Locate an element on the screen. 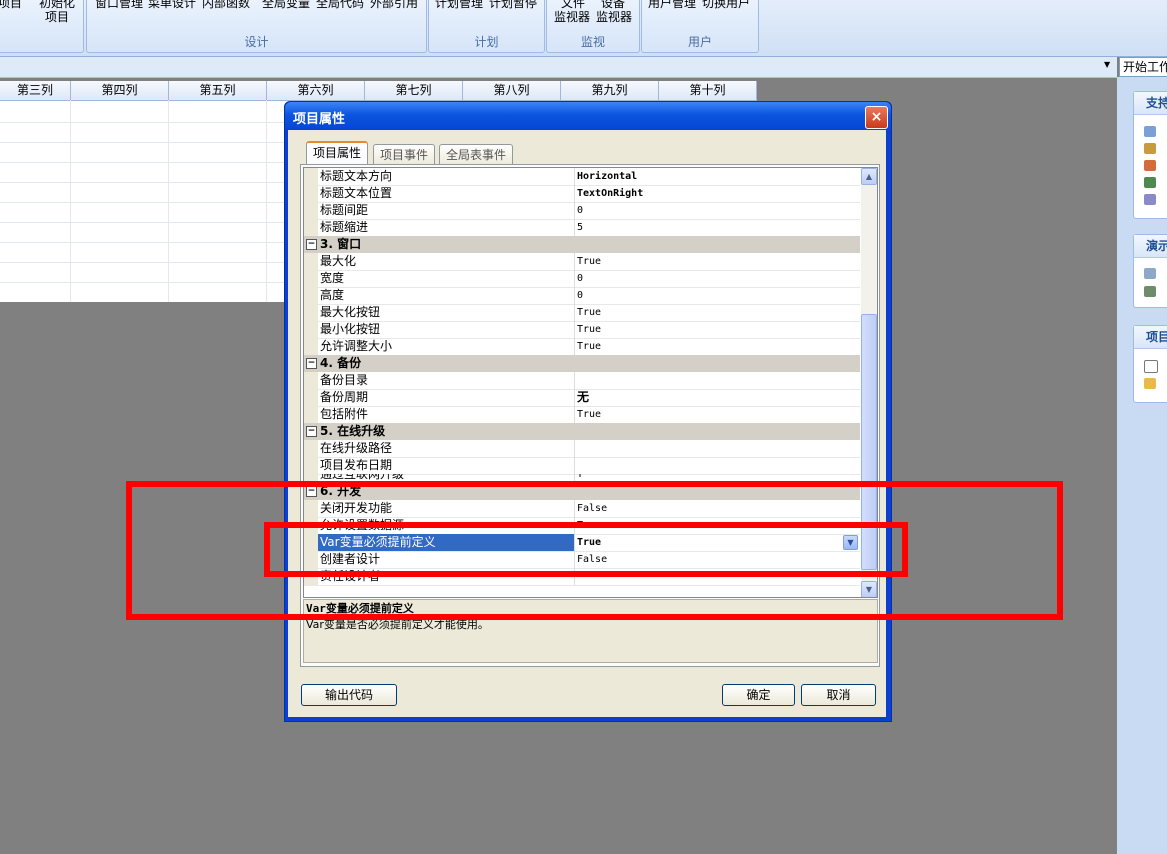 Image resolution: width=1167 pixels, height=854 pixels. column-header: 第八列 is located at coordinates (512, 90).